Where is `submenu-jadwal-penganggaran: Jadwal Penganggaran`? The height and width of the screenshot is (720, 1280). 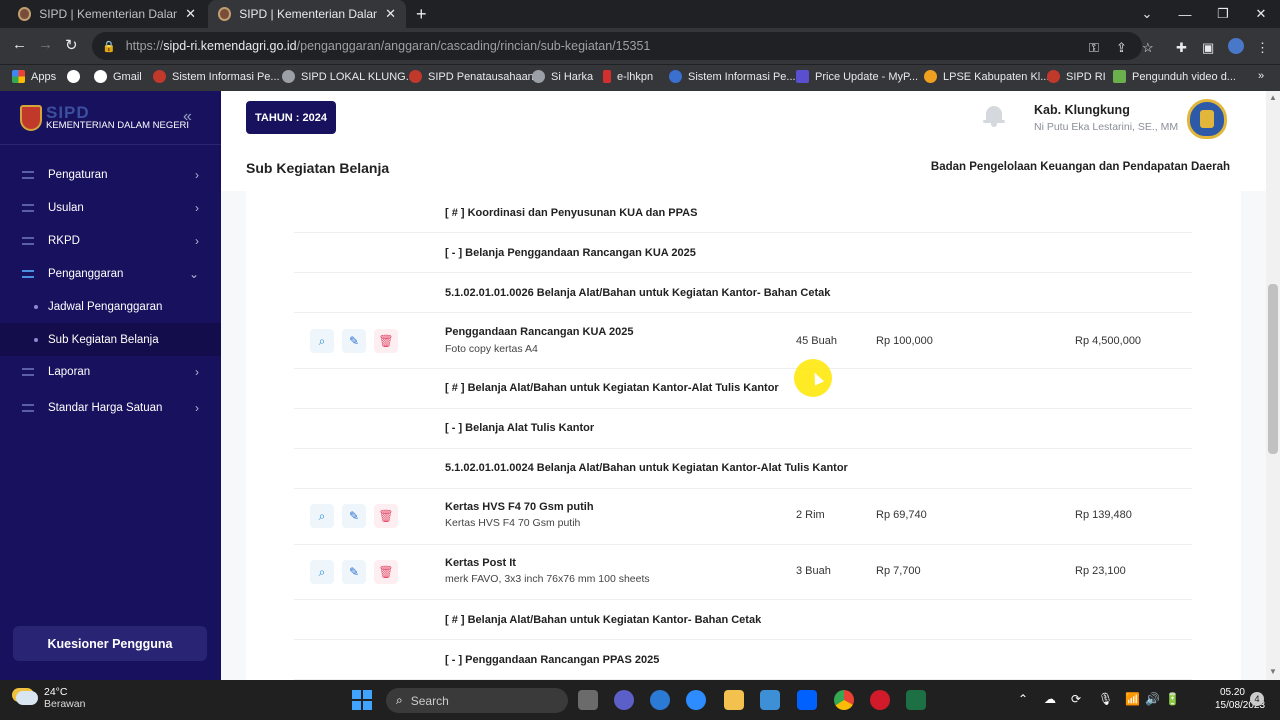
submenu-jadwal-penganggaran: Jadwal Penganggaran is located at coordinates (110, 306).